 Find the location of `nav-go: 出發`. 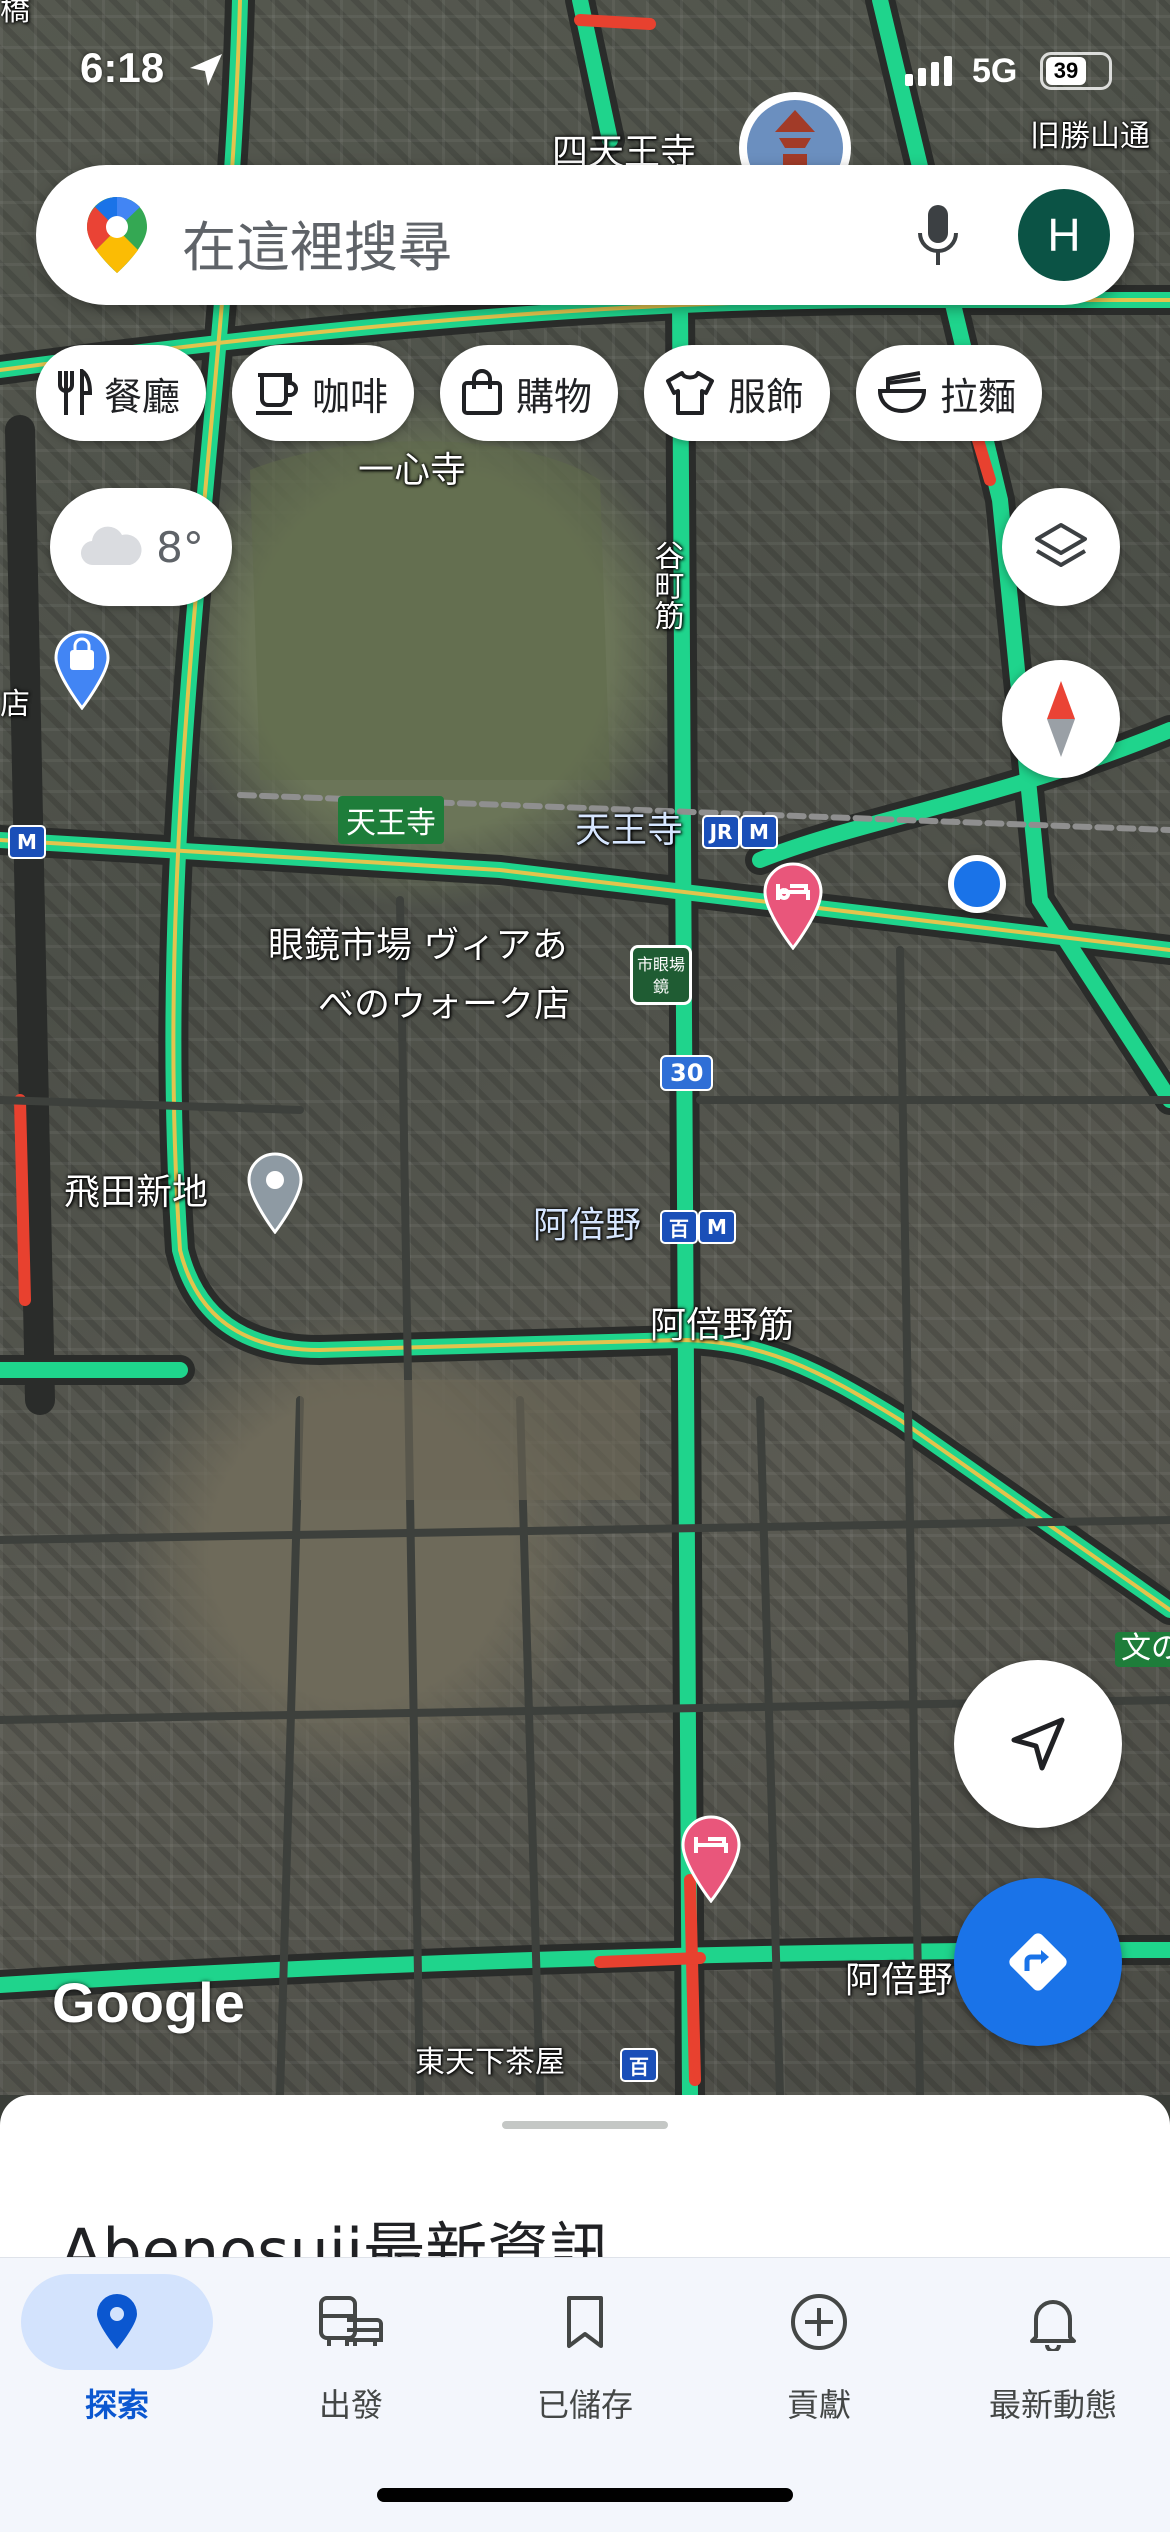

nav-go: 出發 is located at coordinates (351, 2361).